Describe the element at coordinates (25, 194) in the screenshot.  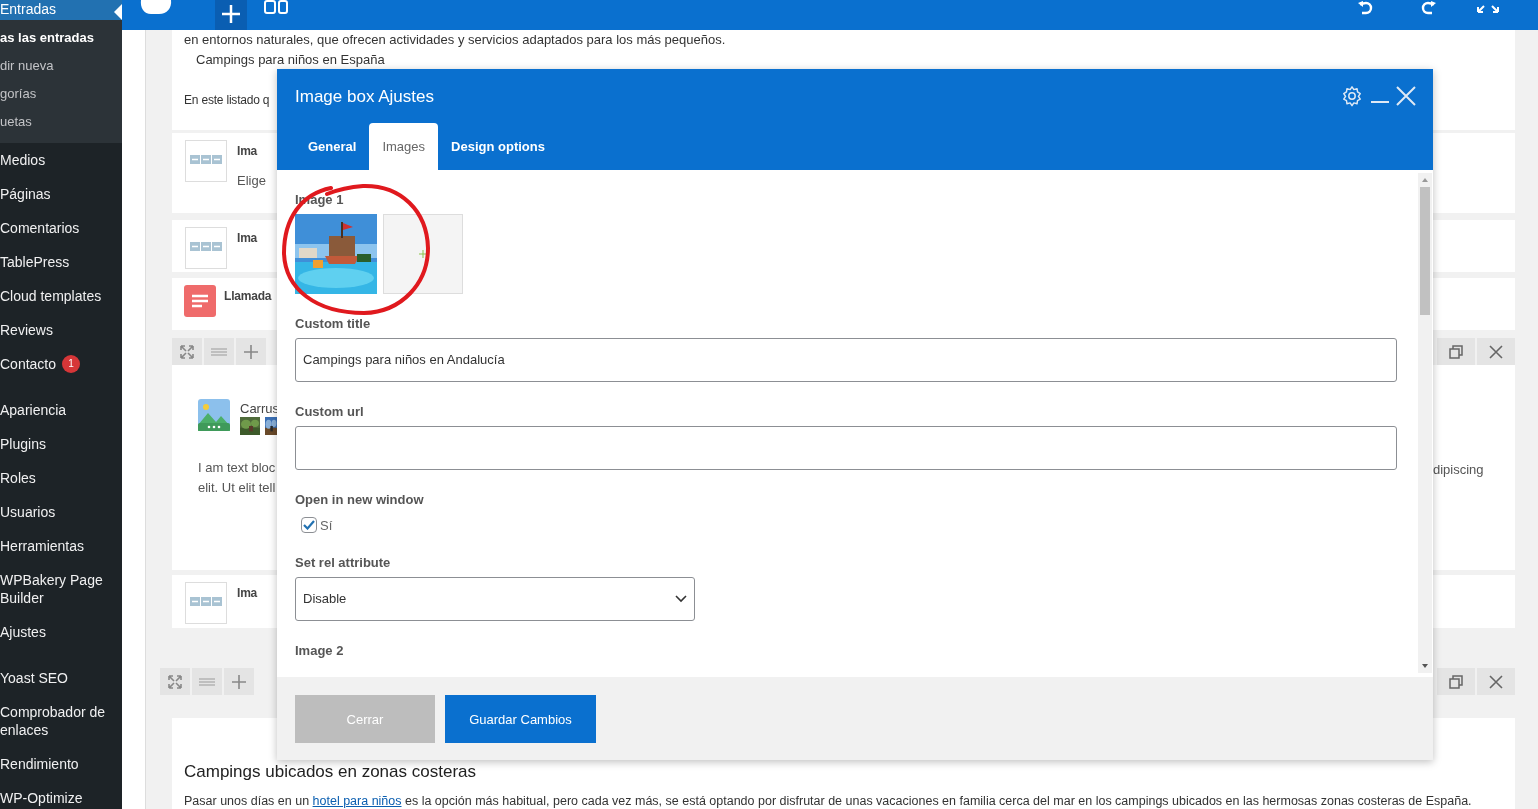
I see `sidebar-item: Páginas` at that location.